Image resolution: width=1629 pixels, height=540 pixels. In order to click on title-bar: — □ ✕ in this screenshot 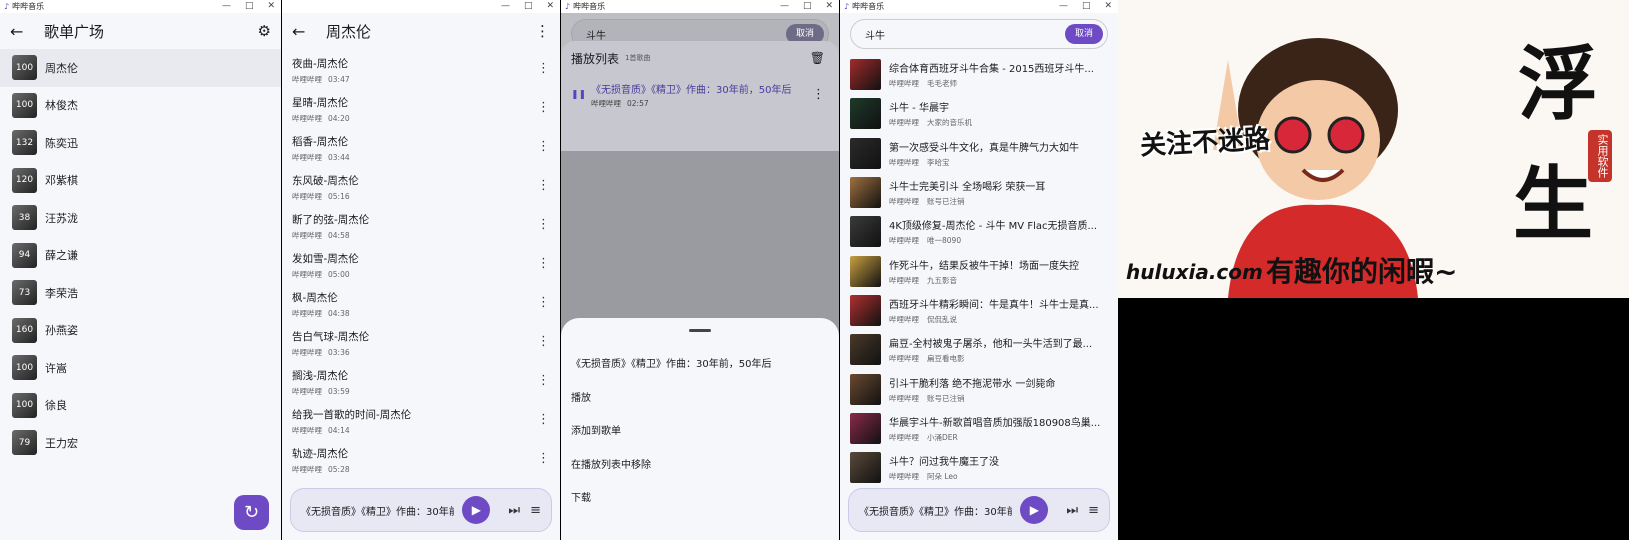, I will do `click(421, 6)`.